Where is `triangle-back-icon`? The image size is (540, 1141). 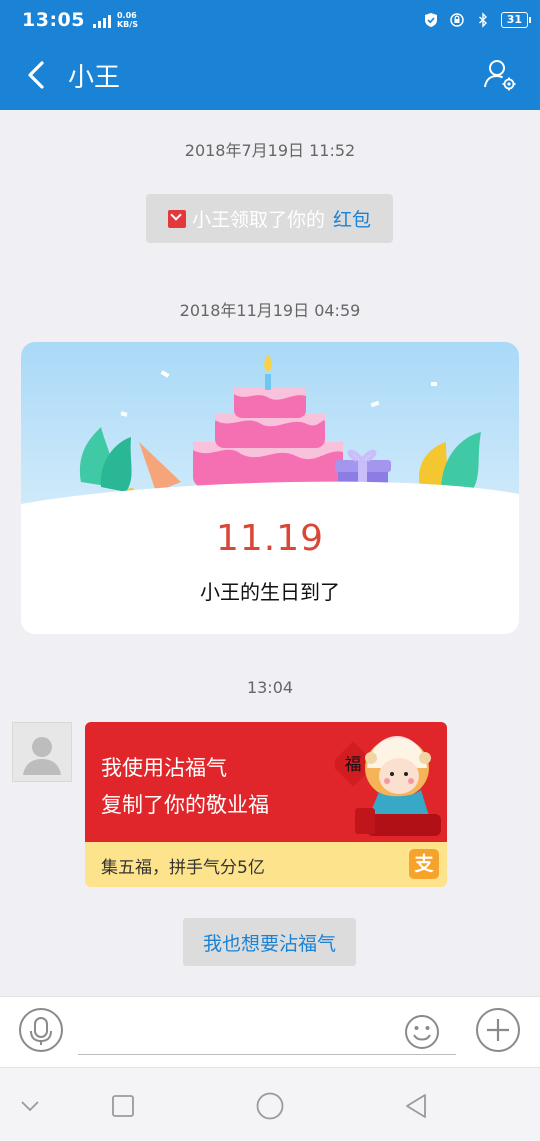
triangle-back-icon is located at coordinates (416, 1106).